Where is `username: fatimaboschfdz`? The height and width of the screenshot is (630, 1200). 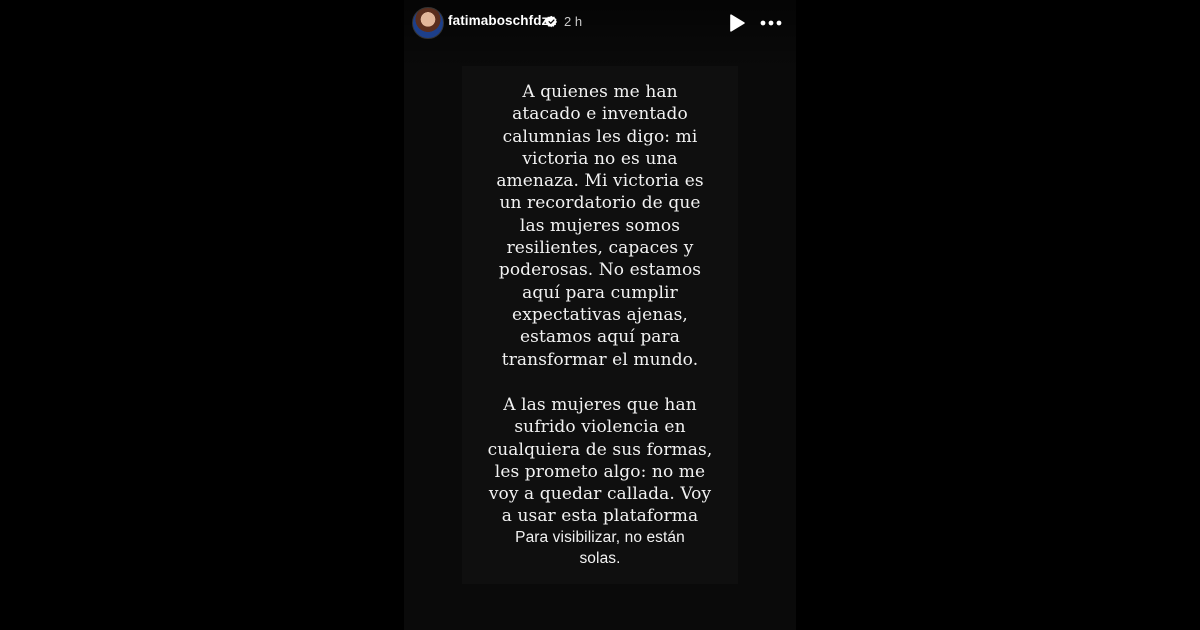
username: fatimaboschfdz is located at coordinates (498, 20).